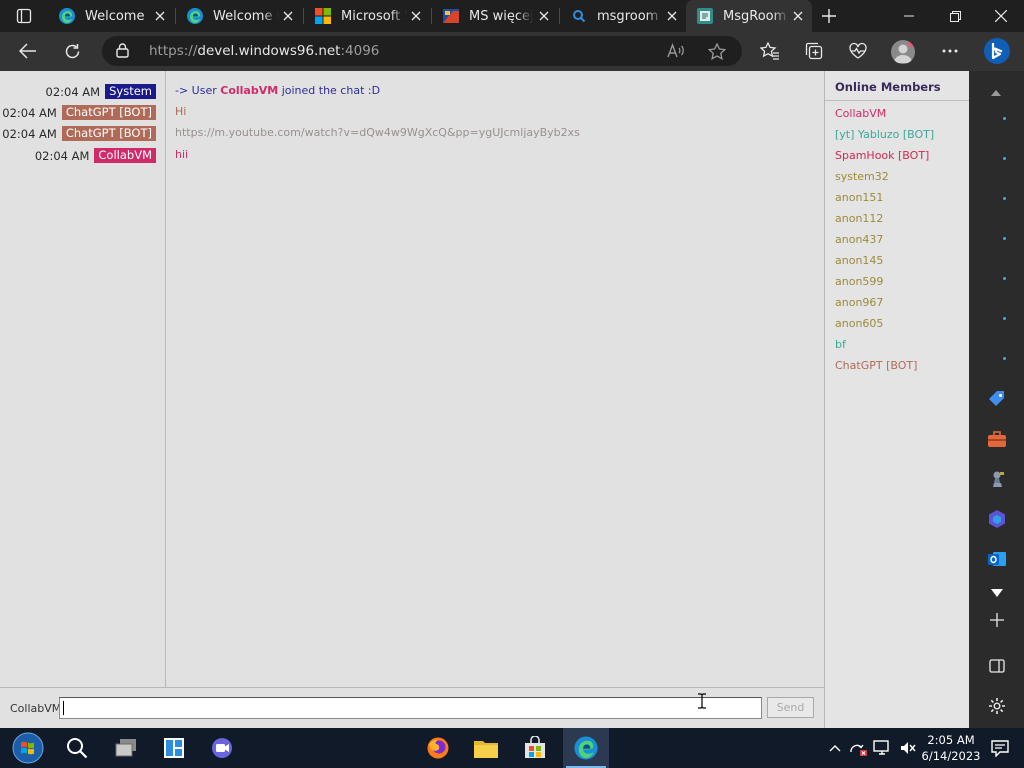 This screenshot has height=768, width=1024. What do you see at coordinates (122, 52) in the screenshot?
I see `lock-icon` at bounding box center [122, 52].